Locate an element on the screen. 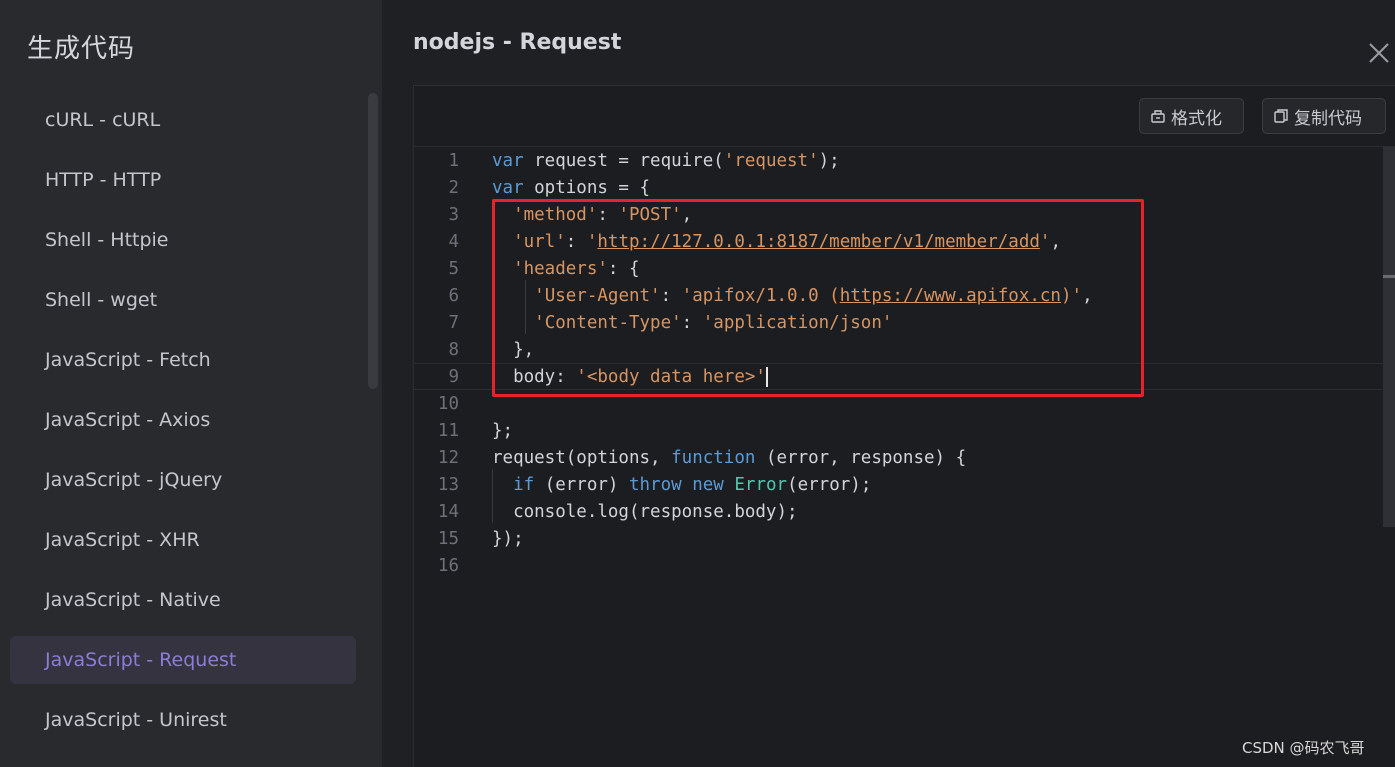  format-button: 格式化 is located at coordinates (1191, 116).